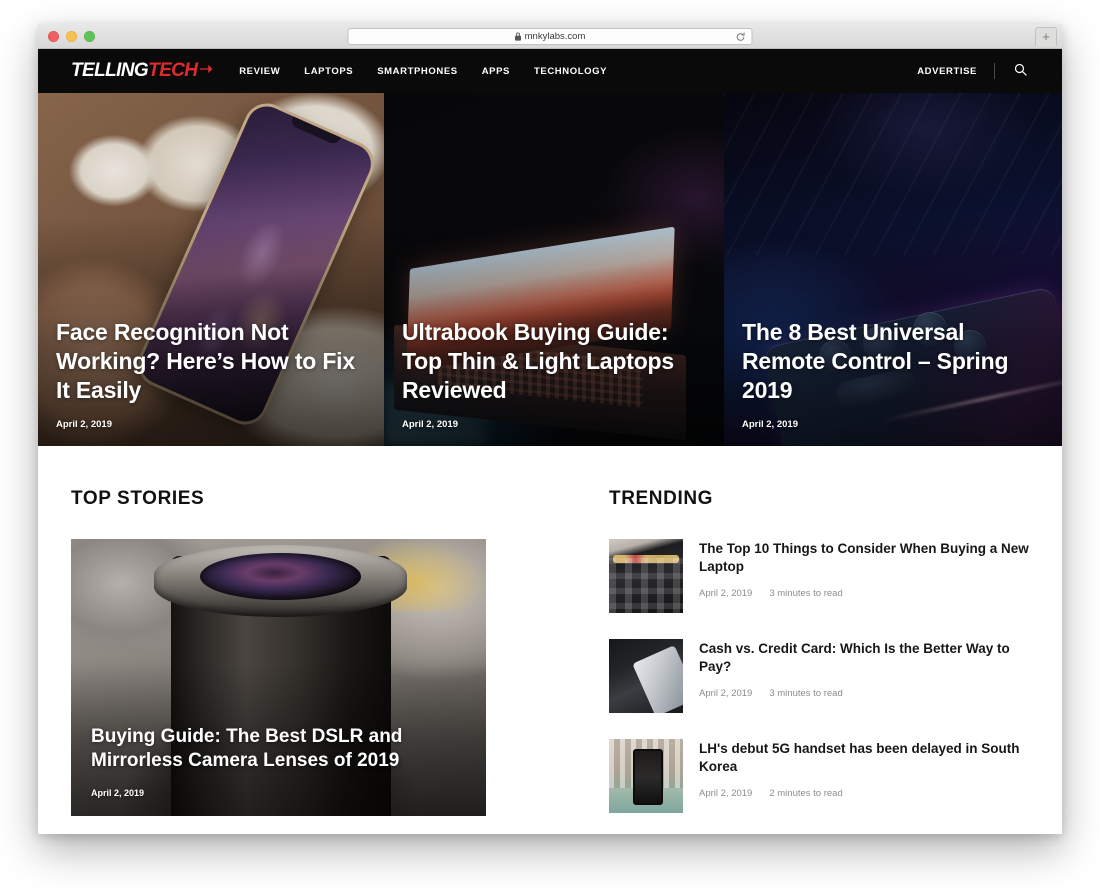 This screenshot has height=894, width=1100. What do you see at coordinates (518, 36) in the screenshot?
I see `lock-icon` at bounding box center [518, 36].